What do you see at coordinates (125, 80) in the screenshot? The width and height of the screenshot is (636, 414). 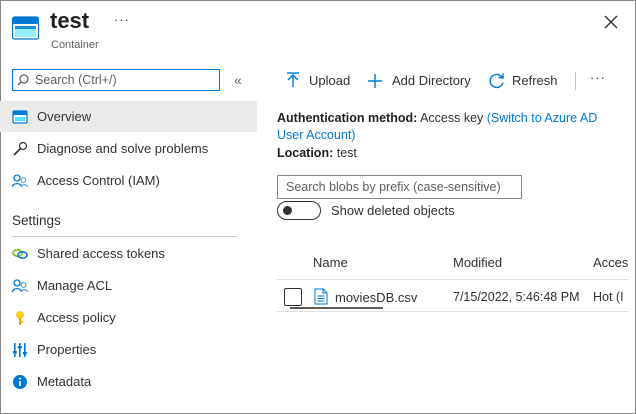 I see `search-input` at bounding box center [125, 80].